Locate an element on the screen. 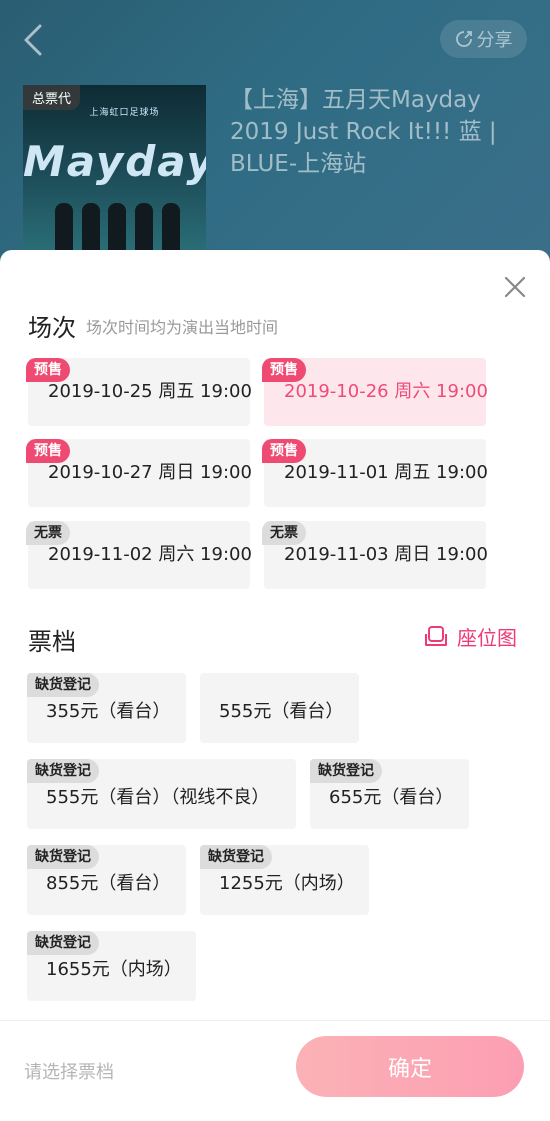 Image resolution: width=550 pixels, height=1121 pixels. session-option: 预售 2019-10-25 周五 19:00 is located at coordinates (139, 392).